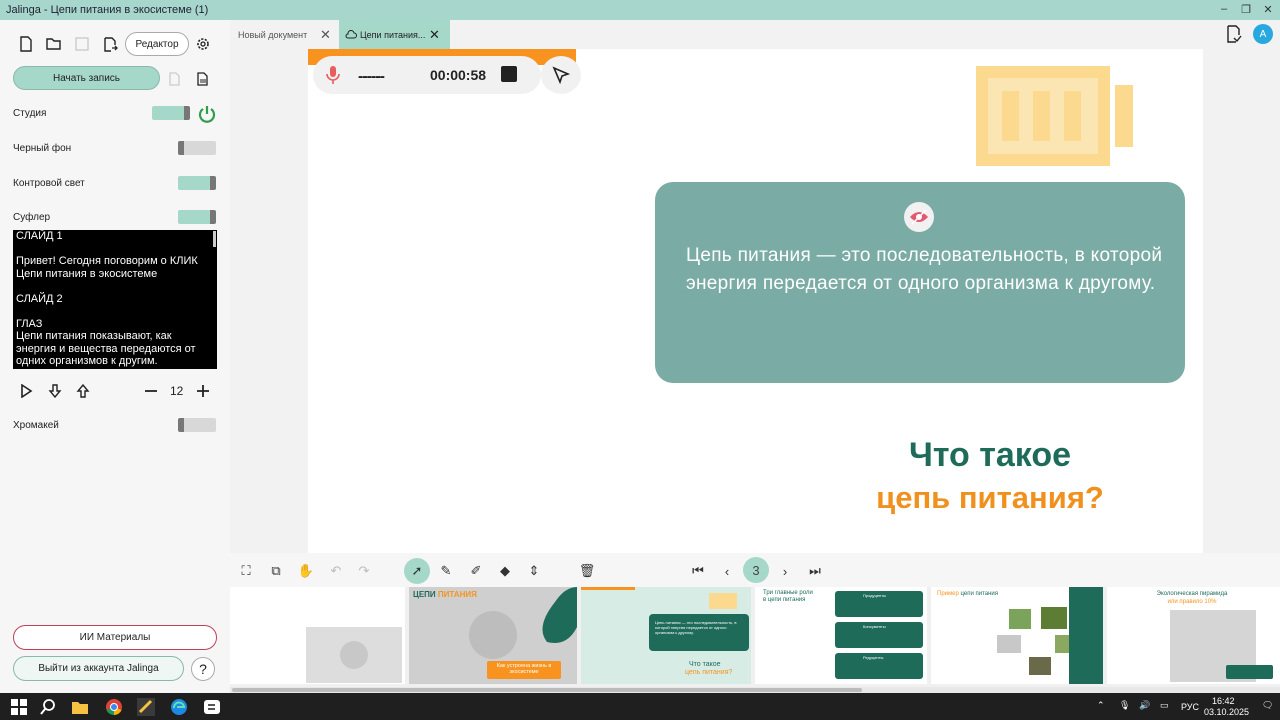  What do you see at coordinates (1192, 598) in the screenshot?
I see `thumb-title: Экологическая пирамида или правило 10%` at bounding box center [1192, 598].